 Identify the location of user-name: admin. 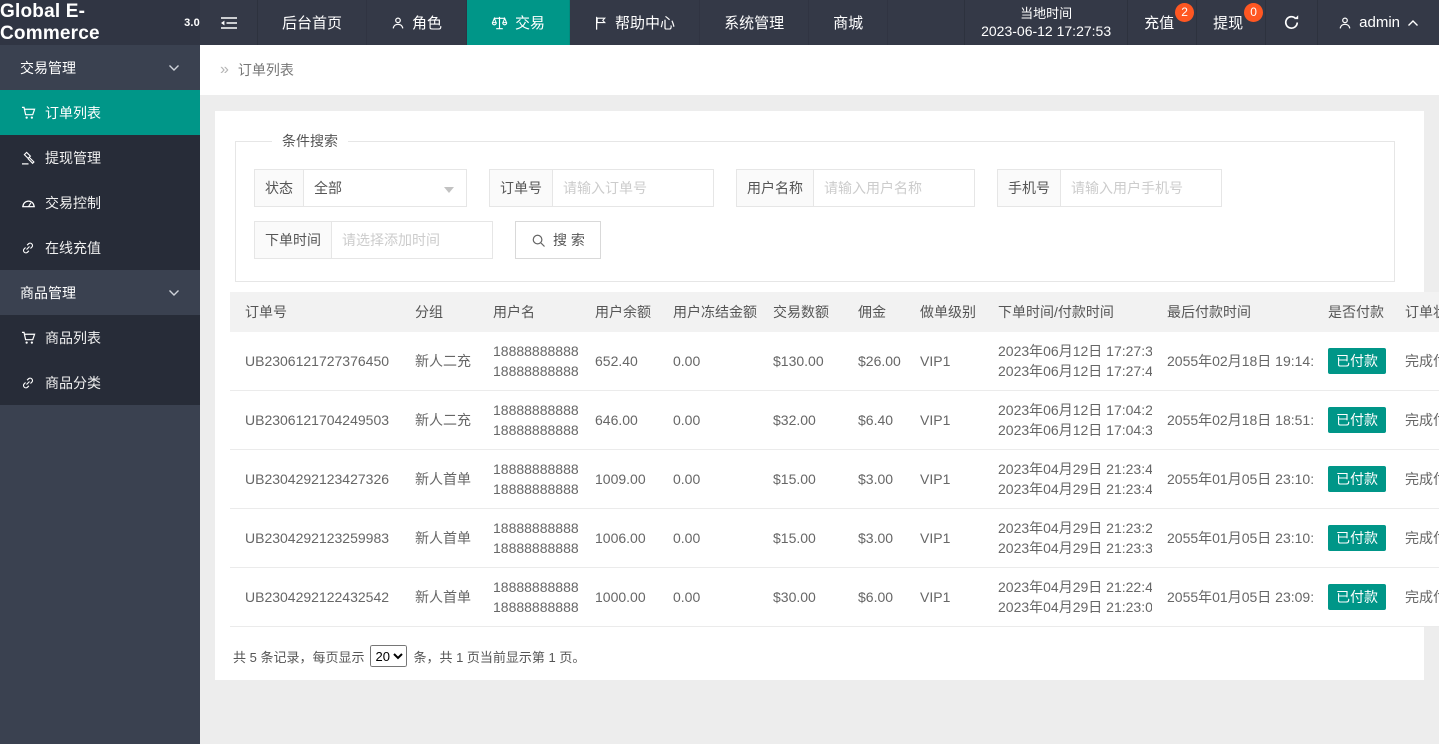
(1379, 22).